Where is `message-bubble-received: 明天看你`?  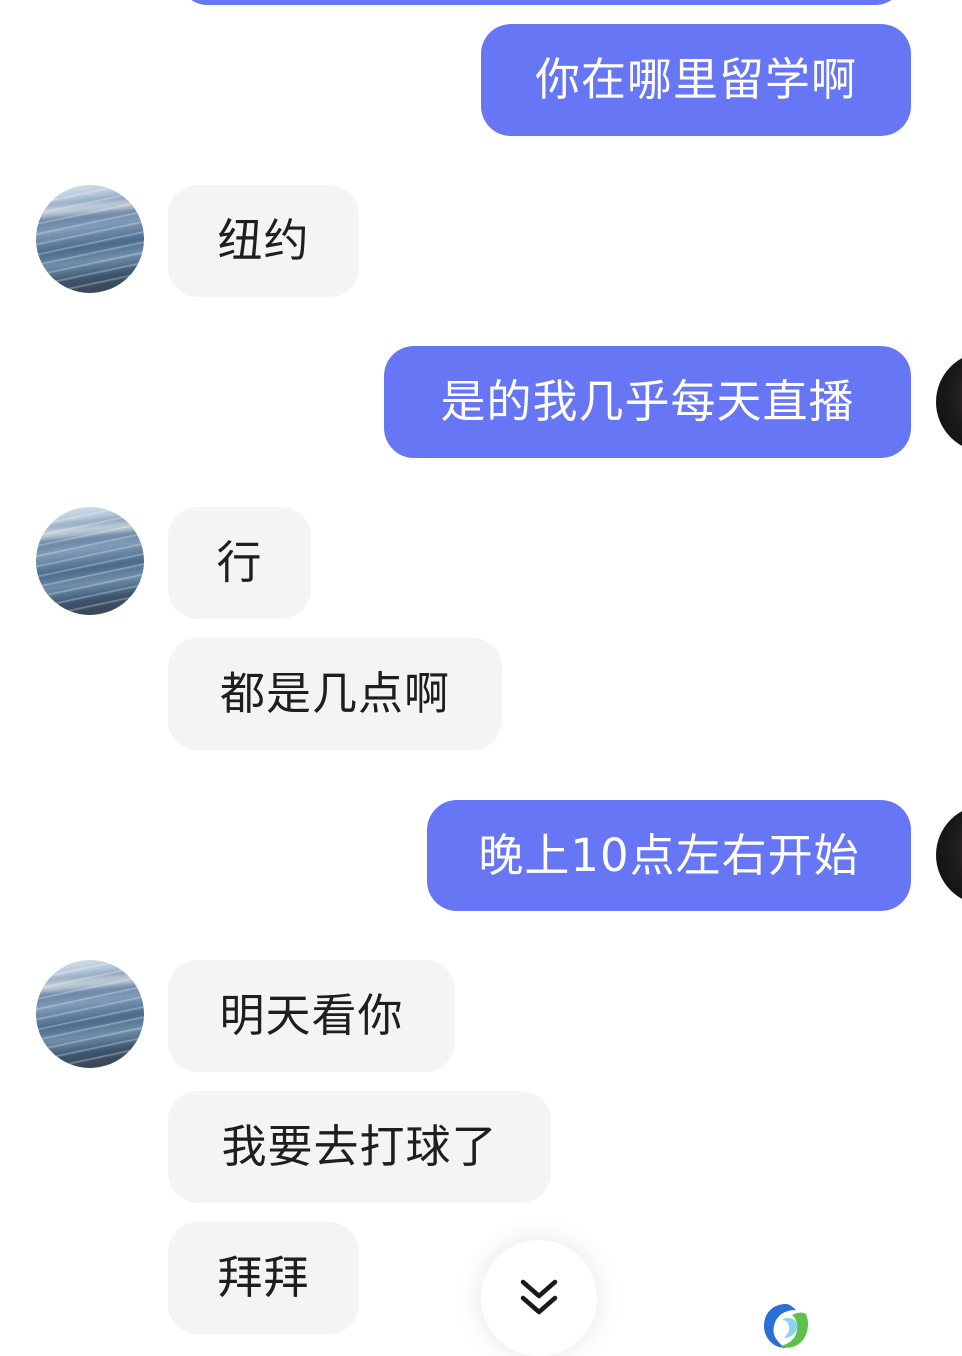
message-bubble-received: 明天看你 is located at coordinates (311, 1016).